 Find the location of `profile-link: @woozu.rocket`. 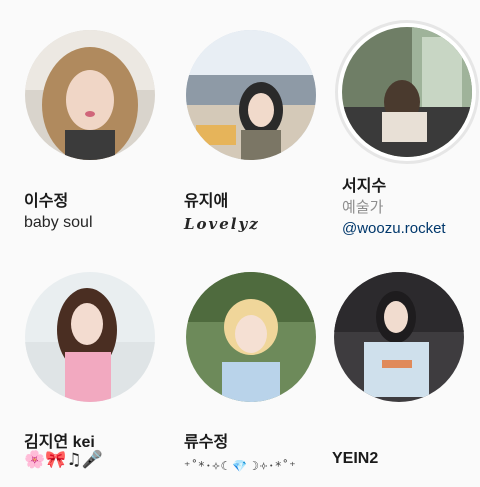

profile-link: @woozu.rocket is located at coordinates (394, 228).